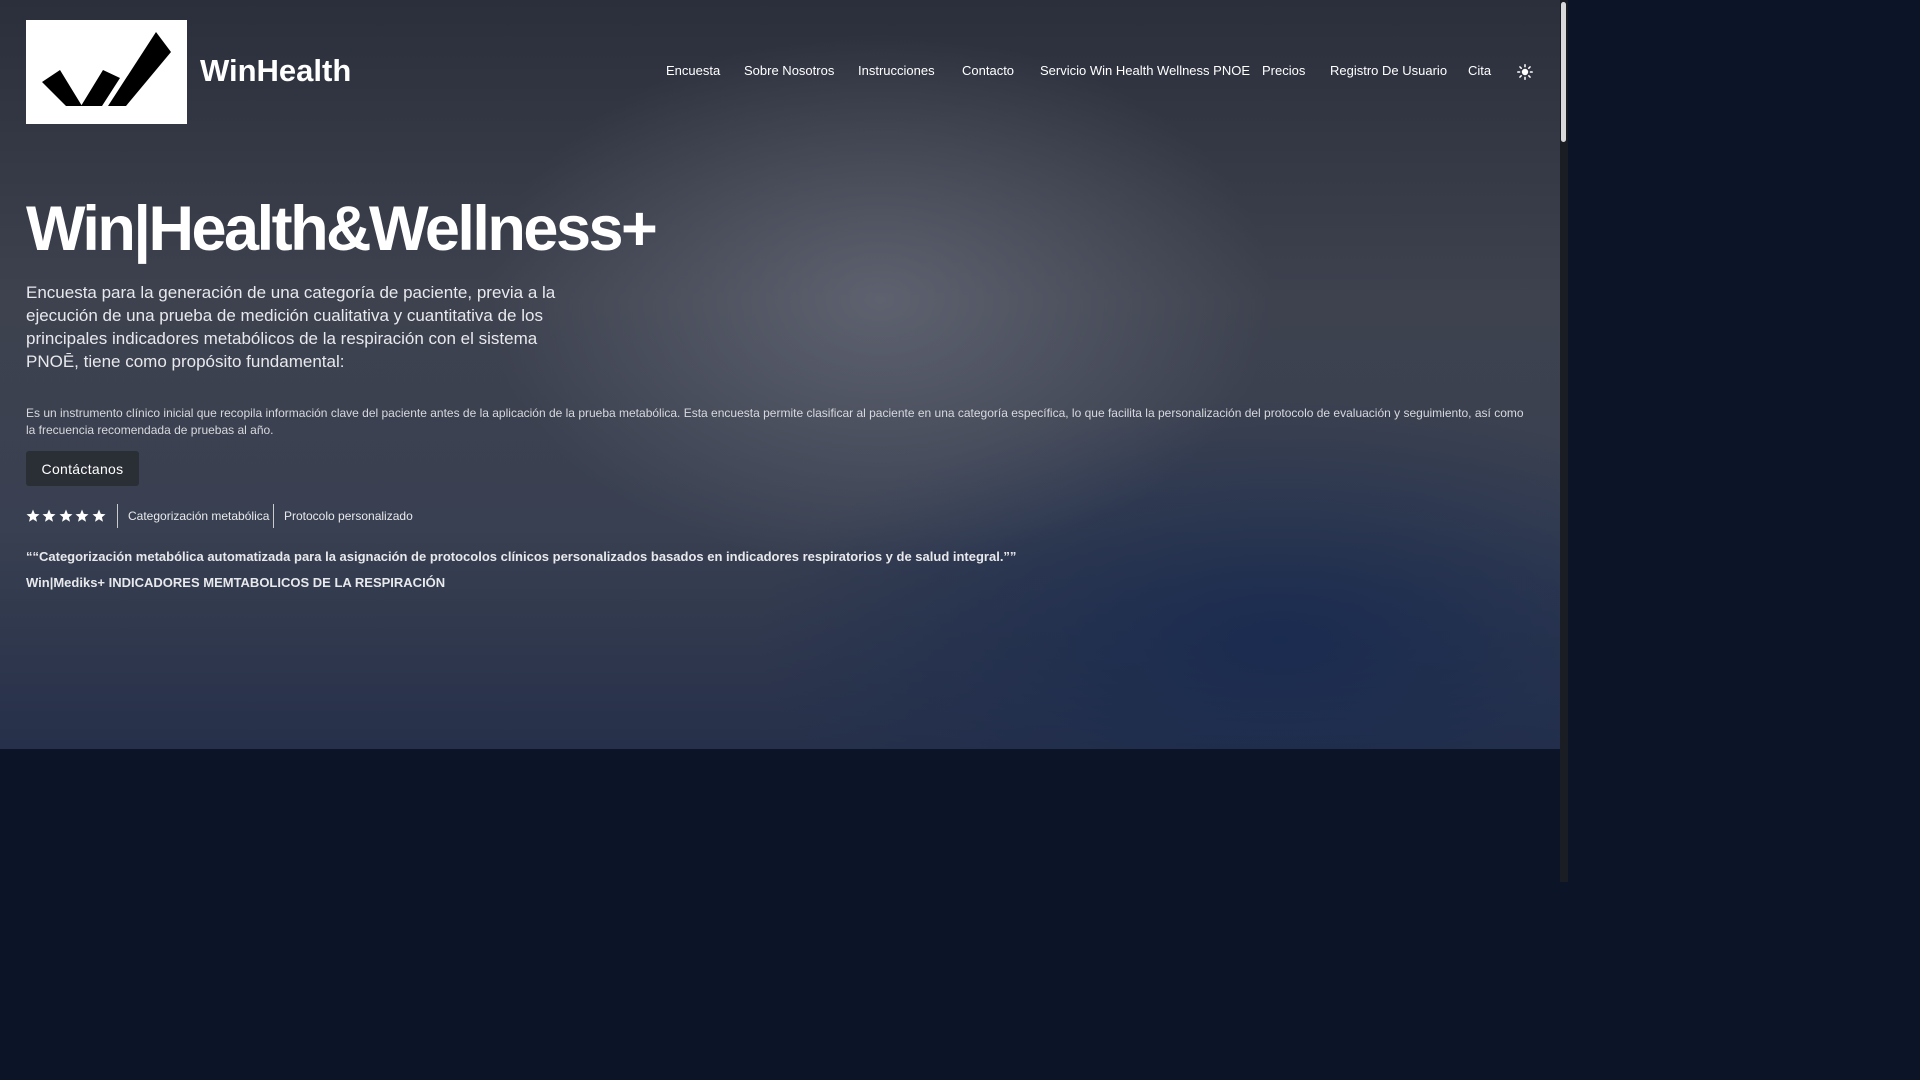 The width and height of the screenshot is (1920, 1080). I want to click on tag-categorizacion: Categorización metabólica, so click(199, 516).